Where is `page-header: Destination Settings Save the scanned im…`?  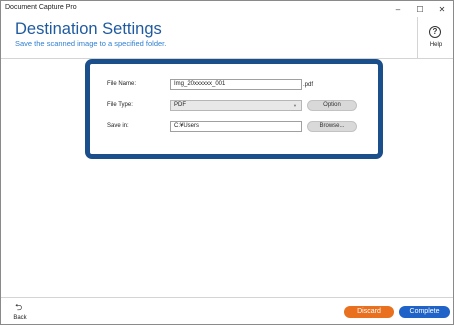 page-header: Destination Settings Save the scanned im… is located at coordinates (227, 38).